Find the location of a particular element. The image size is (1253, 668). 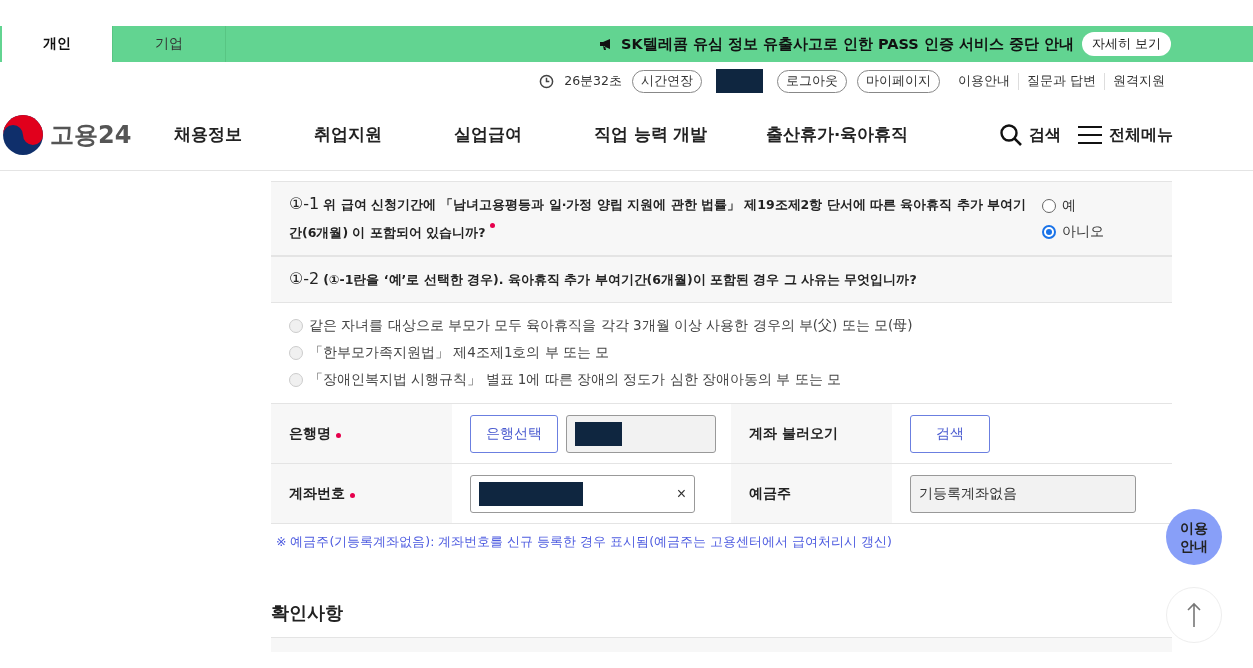

field-label: 은행명 is located at coordinates (310, 433).